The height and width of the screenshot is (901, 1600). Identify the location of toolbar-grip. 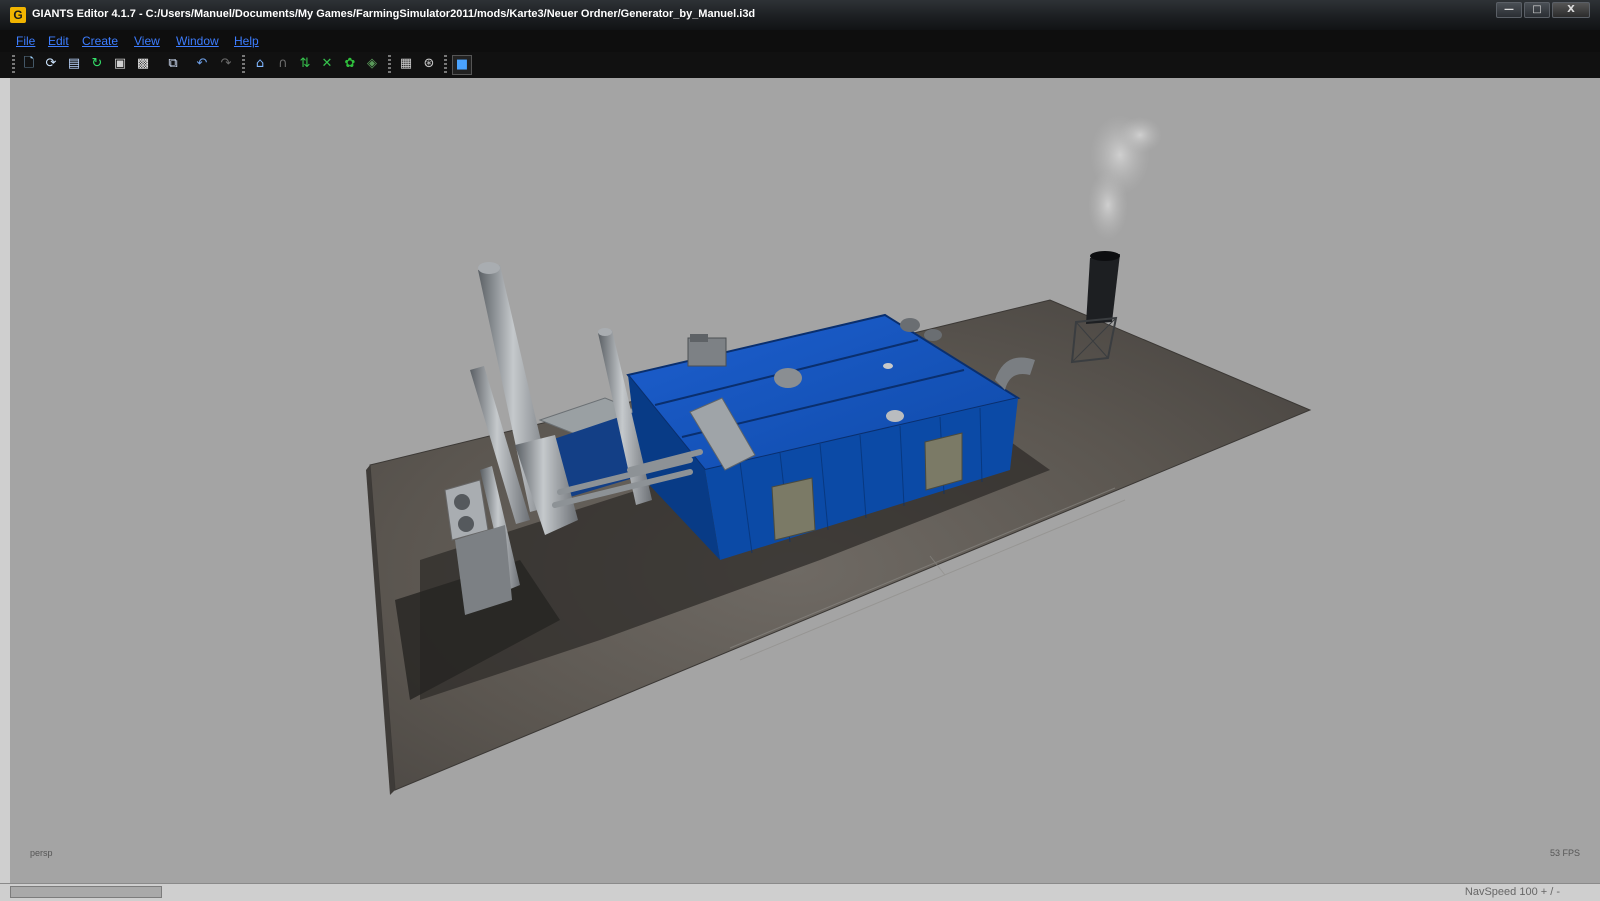
(13, 65).